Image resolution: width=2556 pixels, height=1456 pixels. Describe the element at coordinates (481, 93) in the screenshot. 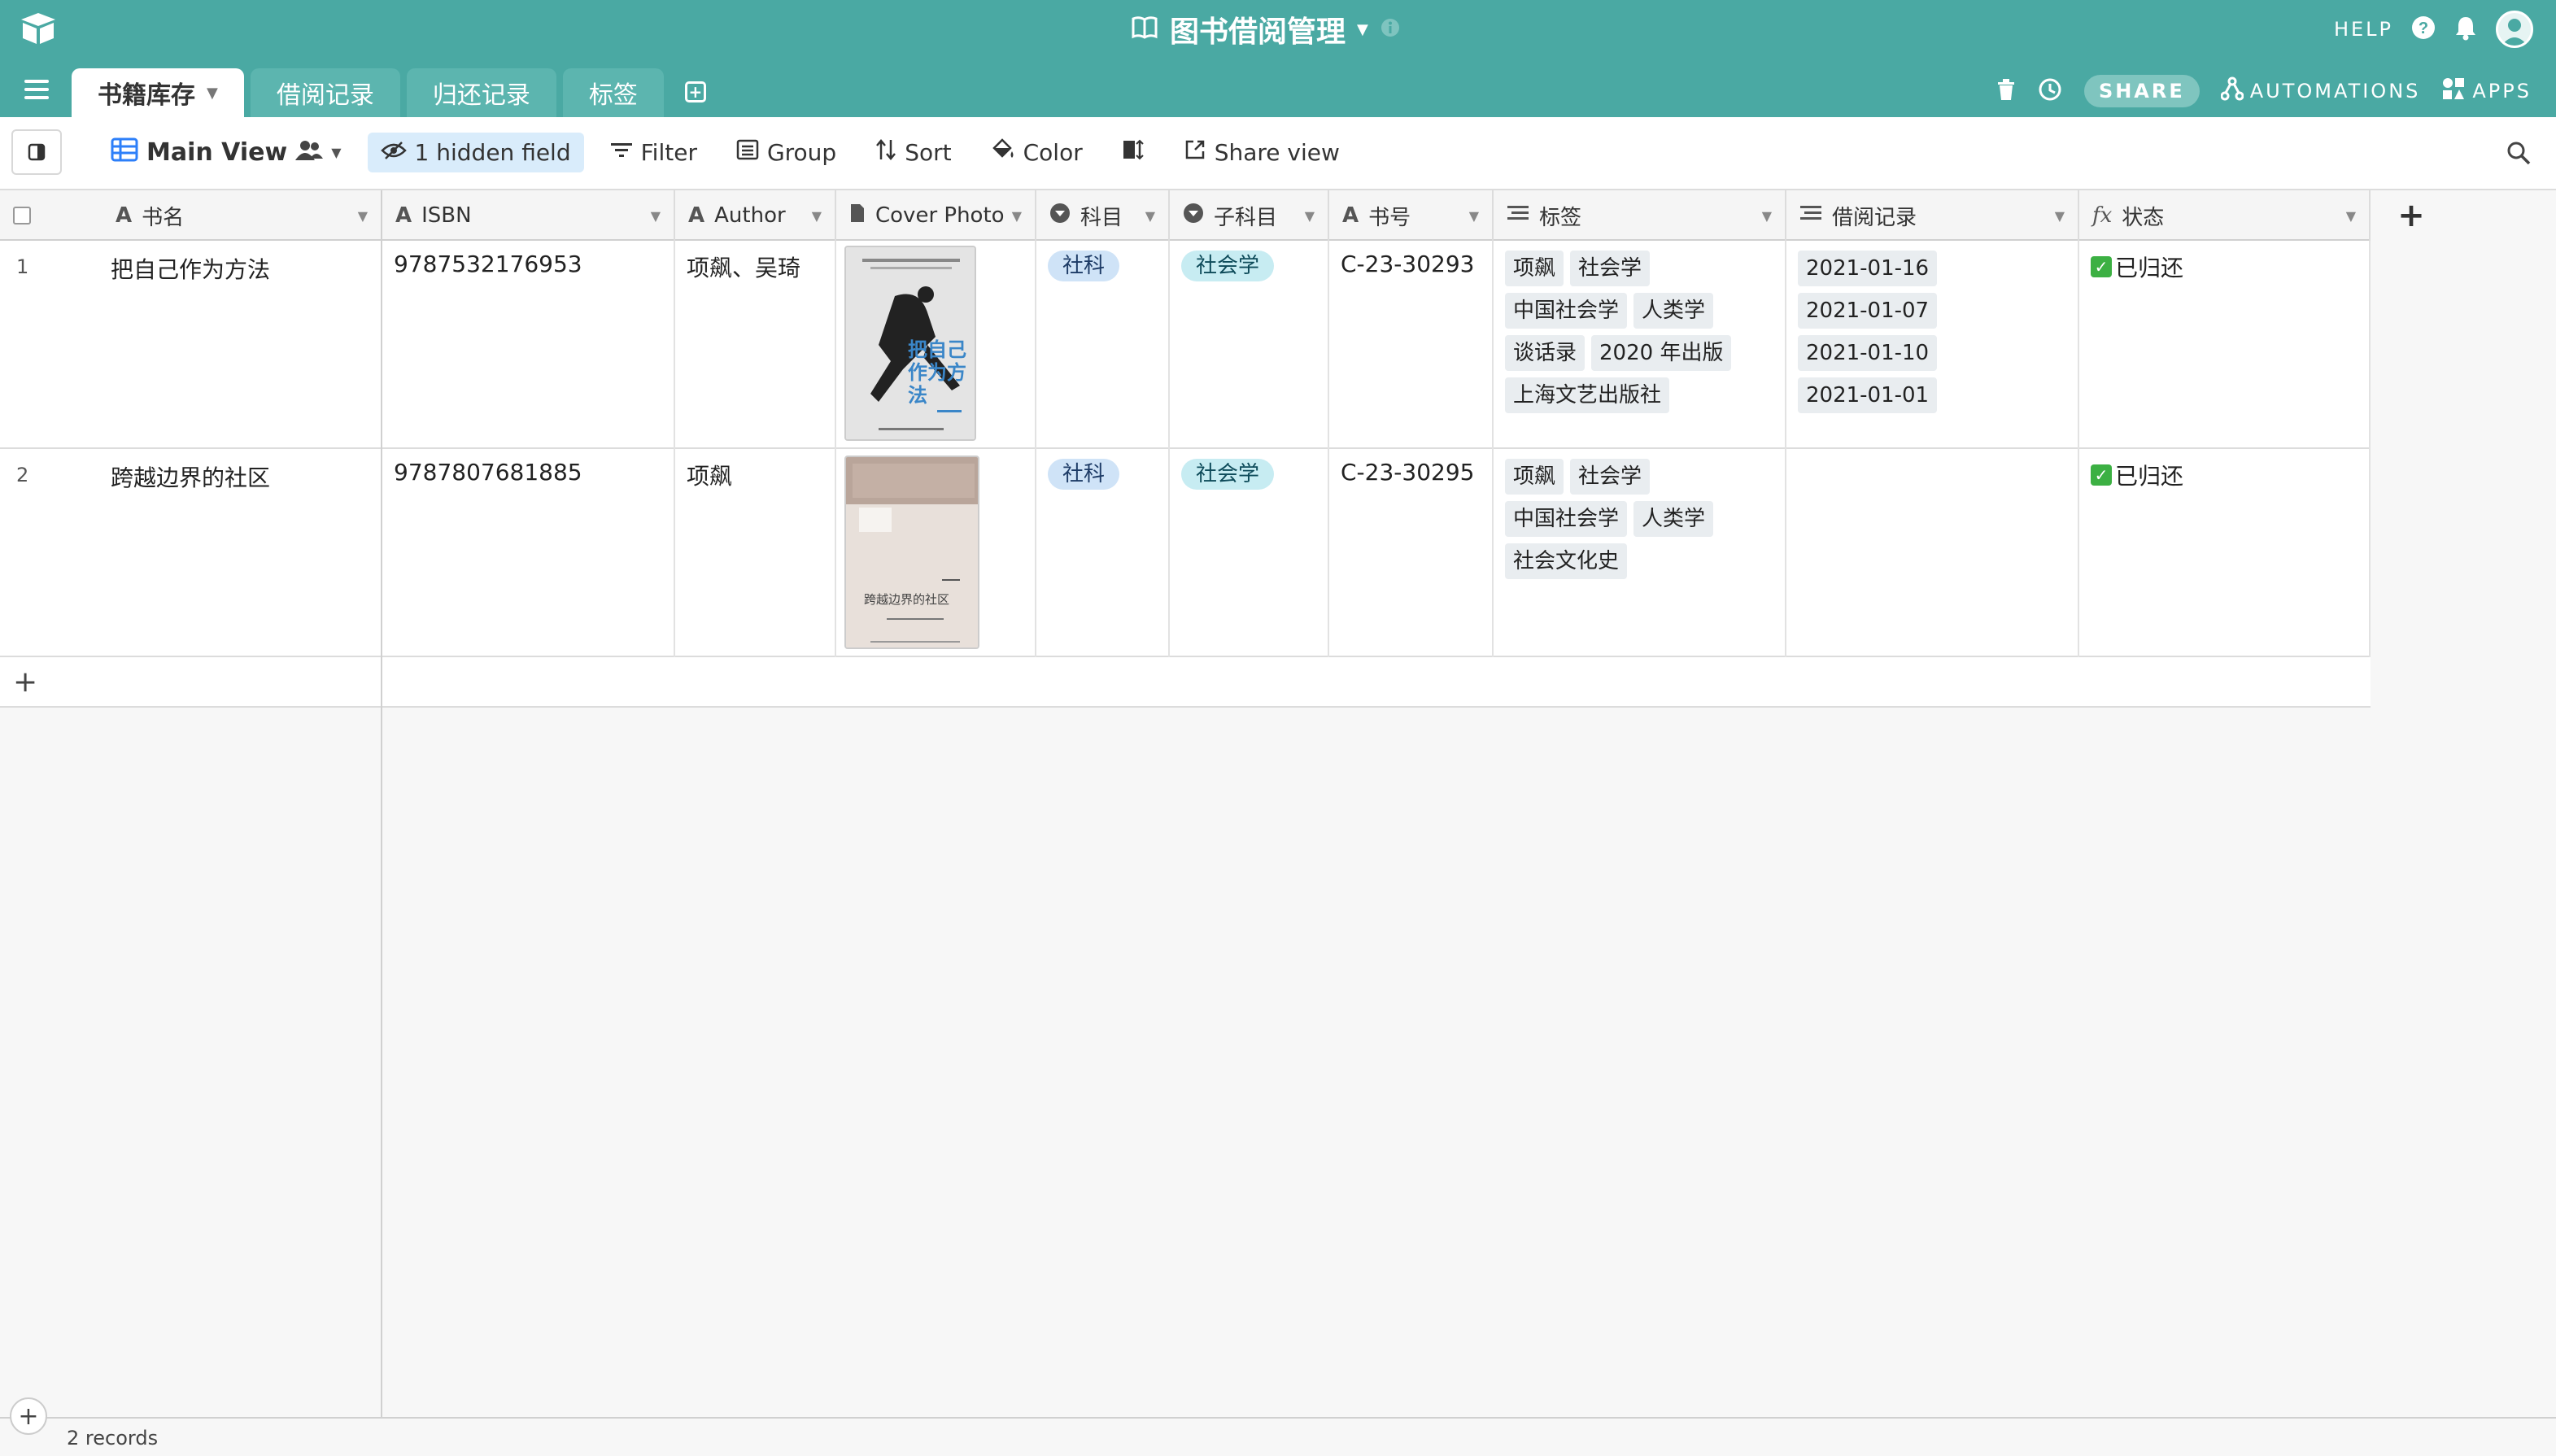

I see `tab-return-records: 归还记录` at that location.